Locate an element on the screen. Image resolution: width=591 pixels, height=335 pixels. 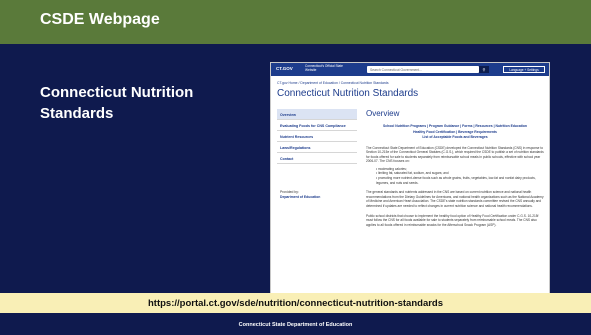
nav-item-laws-regulations: Laws/Regulations is located at coordinates (317, 147).